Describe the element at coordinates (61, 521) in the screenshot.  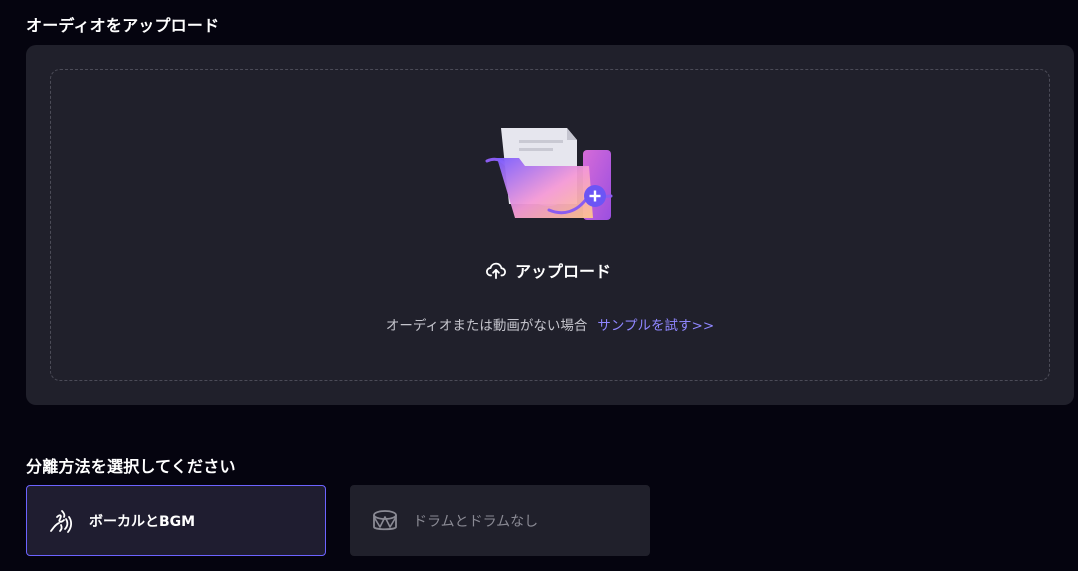
I see `vocal-wave-icon` at that location.